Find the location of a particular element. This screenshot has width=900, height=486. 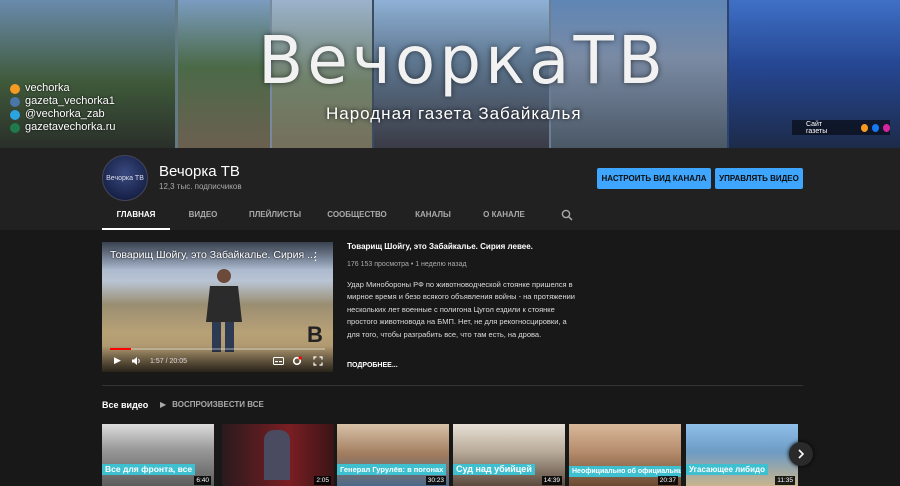

globe-icon is located at coordinates (15, 127).